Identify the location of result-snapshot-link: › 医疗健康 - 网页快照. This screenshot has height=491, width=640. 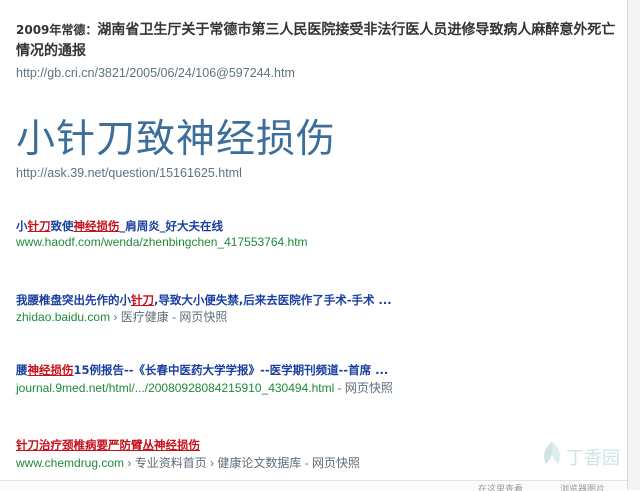
(170, 317).